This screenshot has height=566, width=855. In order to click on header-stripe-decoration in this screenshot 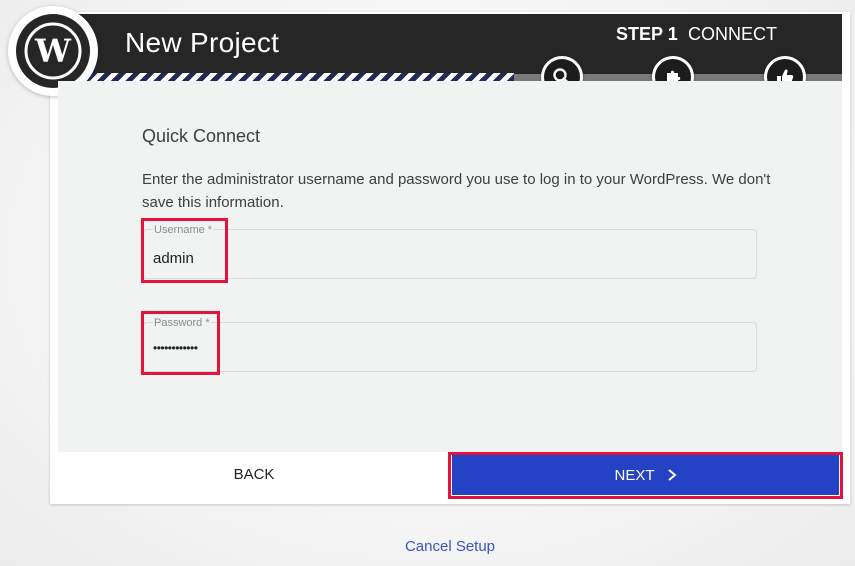, I will do `click(279, 77)`.